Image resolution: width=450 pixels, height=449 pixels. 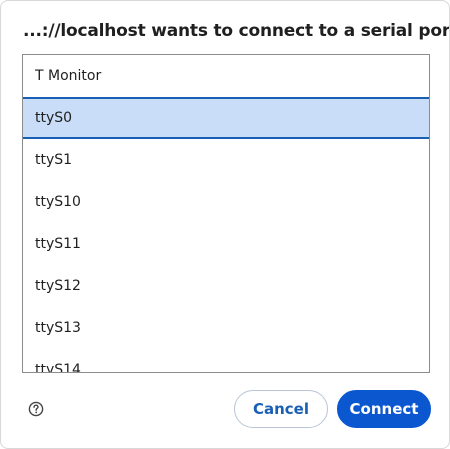 What do you see at coordinates (281, 409) in the screenshot?
I see `cancel-button: Cancel` at bounding box center [281, 409].